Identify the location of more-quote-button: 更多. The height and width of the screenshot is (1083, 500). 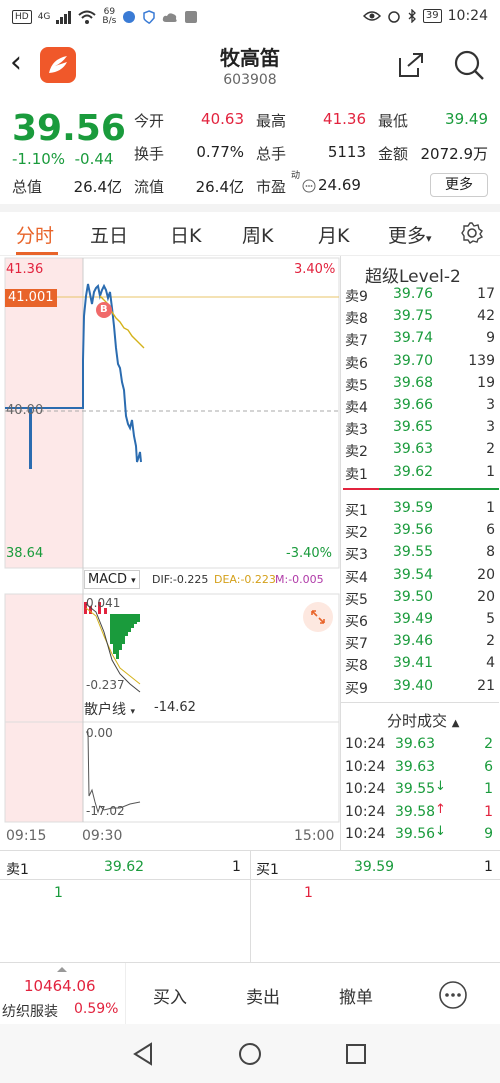
(459, 185).